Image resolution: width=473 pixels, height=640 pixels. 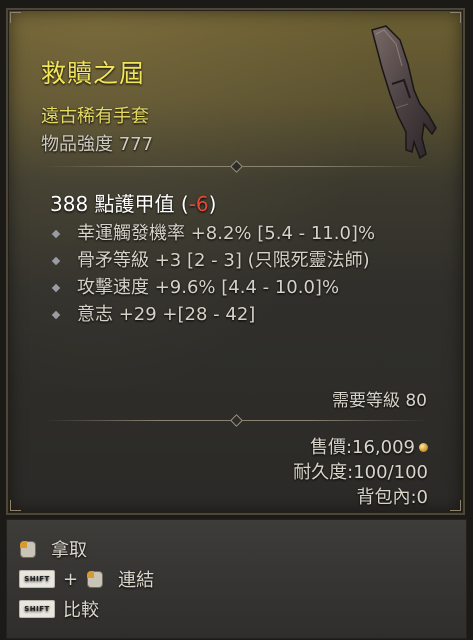 I want to click on hint-compare: SHIFT 比較, so click(x=59, y=609).